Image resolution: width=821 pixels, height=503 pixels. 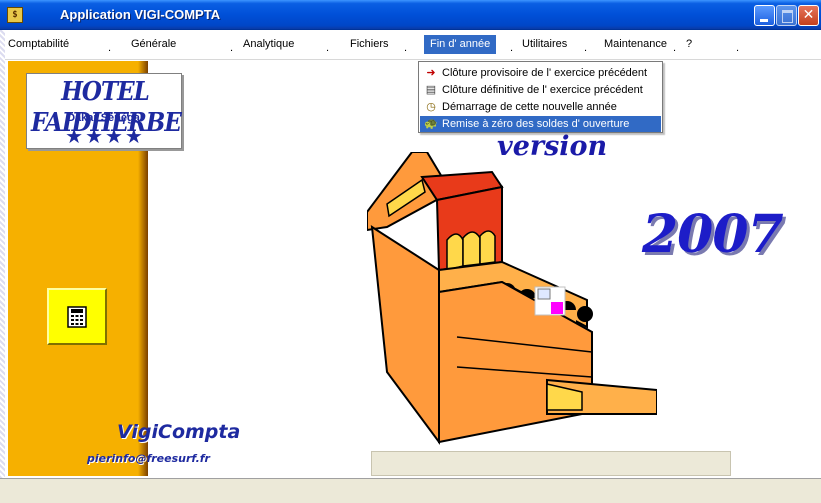 I want to click on menu-utilitaires: Utilitaires, so click(x=544, y=44).